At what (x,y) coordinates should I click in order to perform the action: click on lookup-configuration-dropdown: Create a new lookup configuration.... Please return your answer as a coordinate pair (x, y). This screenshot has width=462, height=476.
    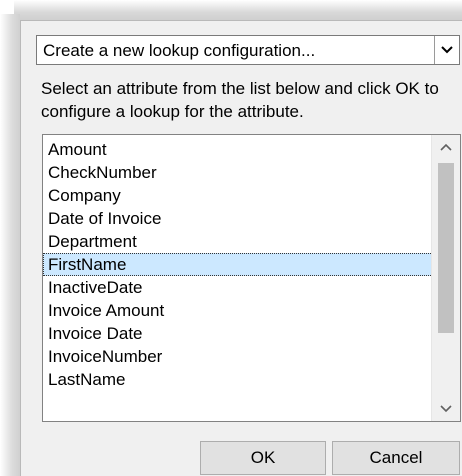
    Looking at the image, I should click on (248, 50).